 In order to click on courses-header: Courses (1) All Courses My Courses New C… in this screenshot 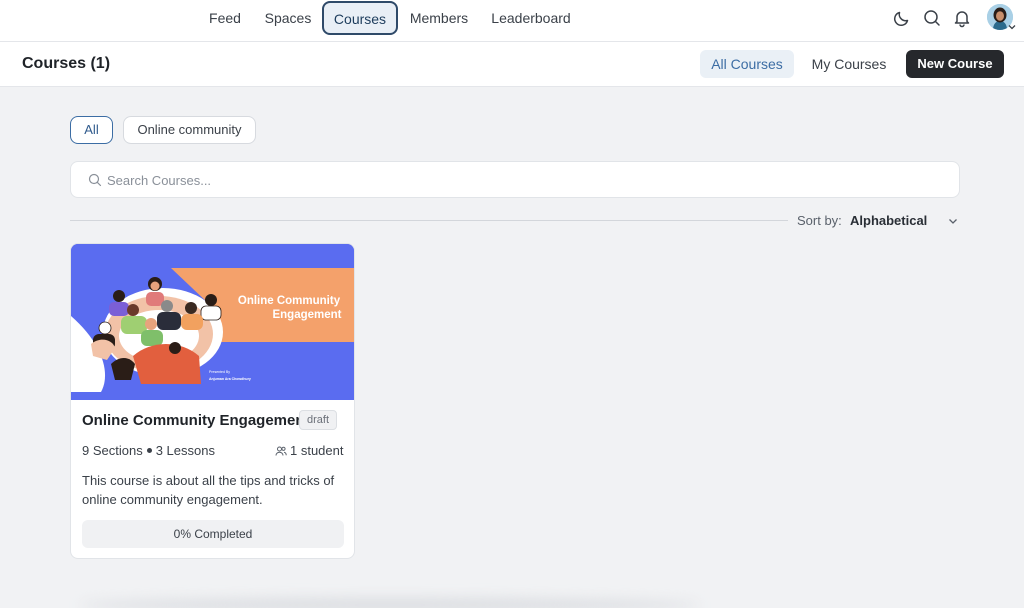, I will do `click(512, 64)`.